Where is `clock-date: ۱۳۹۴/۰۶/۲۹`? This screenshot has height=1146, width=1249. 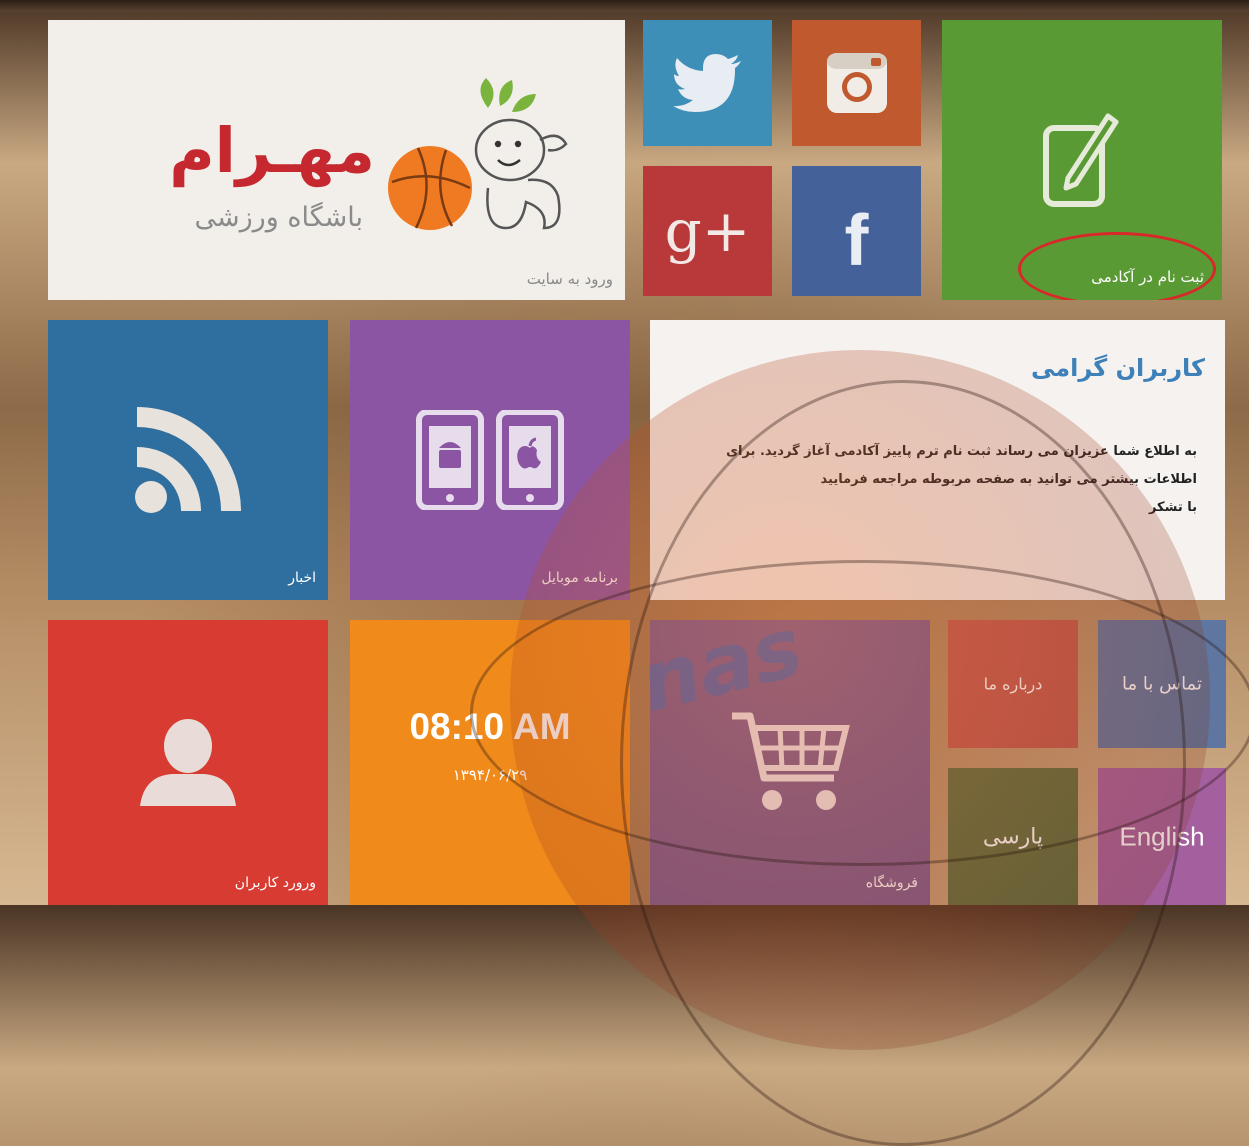
clock-date: ۱۳۹۴/۰۶/۲۹ is located at coordinates (490, 775).